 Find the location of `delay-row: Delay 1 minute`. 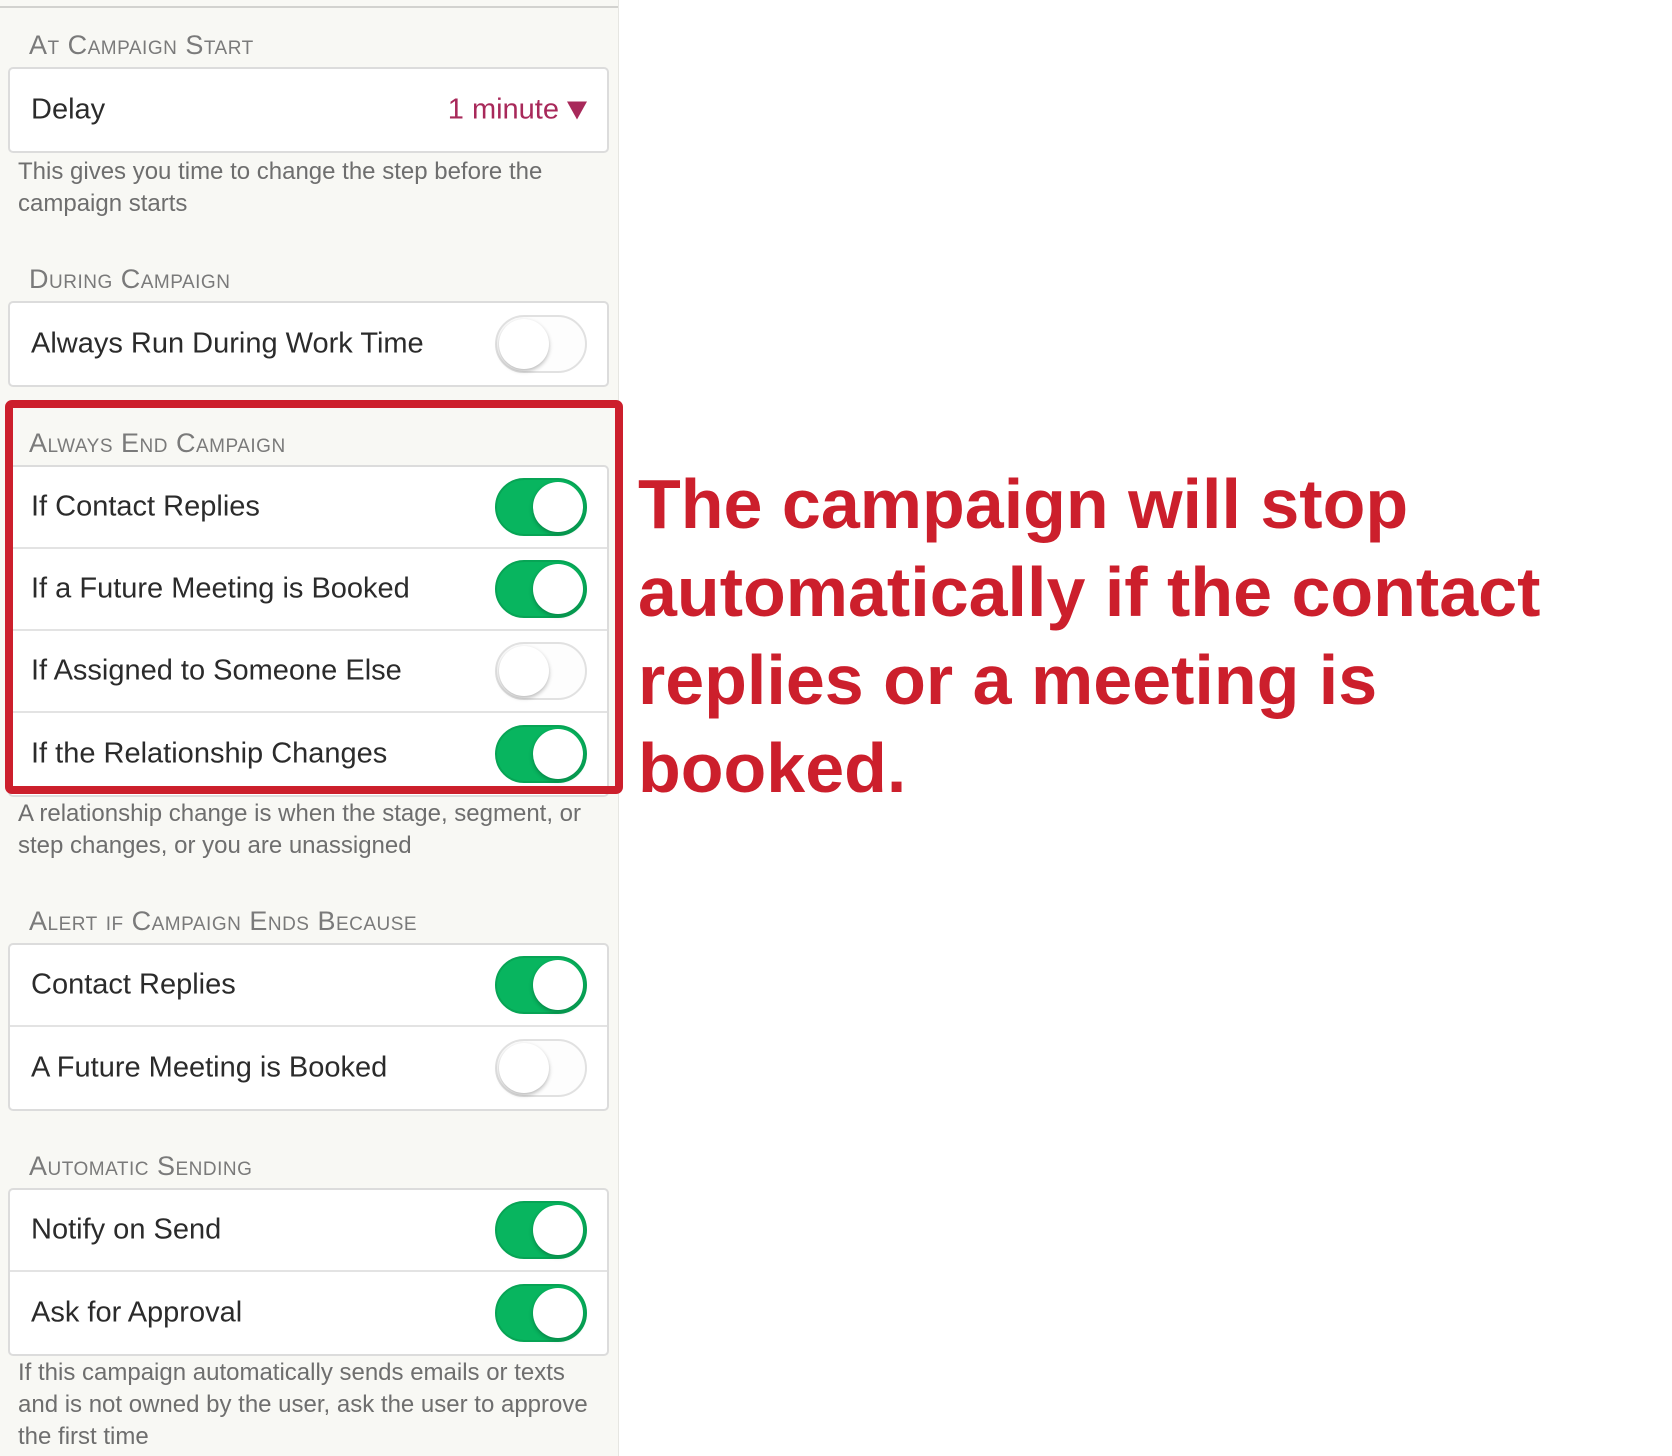

delay-row: Delay 1 minute is located at coordinates (308, 110).